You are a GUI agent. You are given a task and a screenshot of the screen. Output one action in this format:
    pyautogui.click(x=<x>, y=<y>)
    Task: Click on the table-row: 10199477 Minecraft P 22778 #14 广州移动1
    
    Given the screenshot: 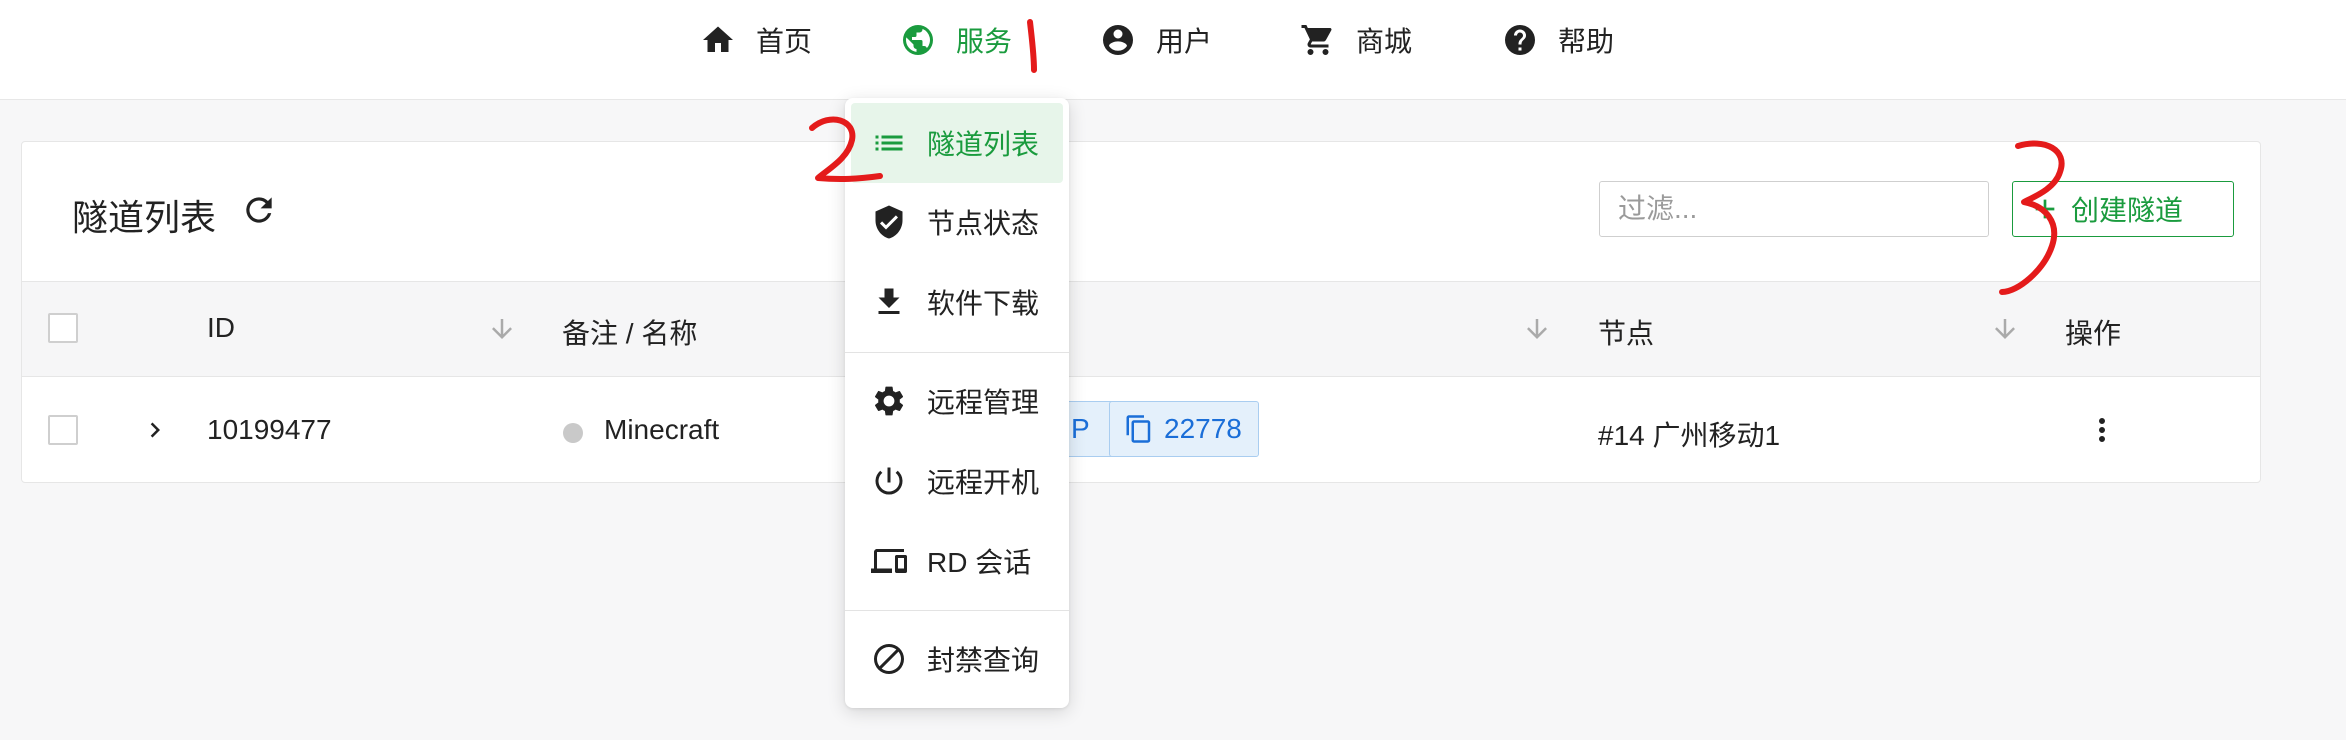 What is the action you would take?
    pyautogui.click(x=1141, y=430)
    